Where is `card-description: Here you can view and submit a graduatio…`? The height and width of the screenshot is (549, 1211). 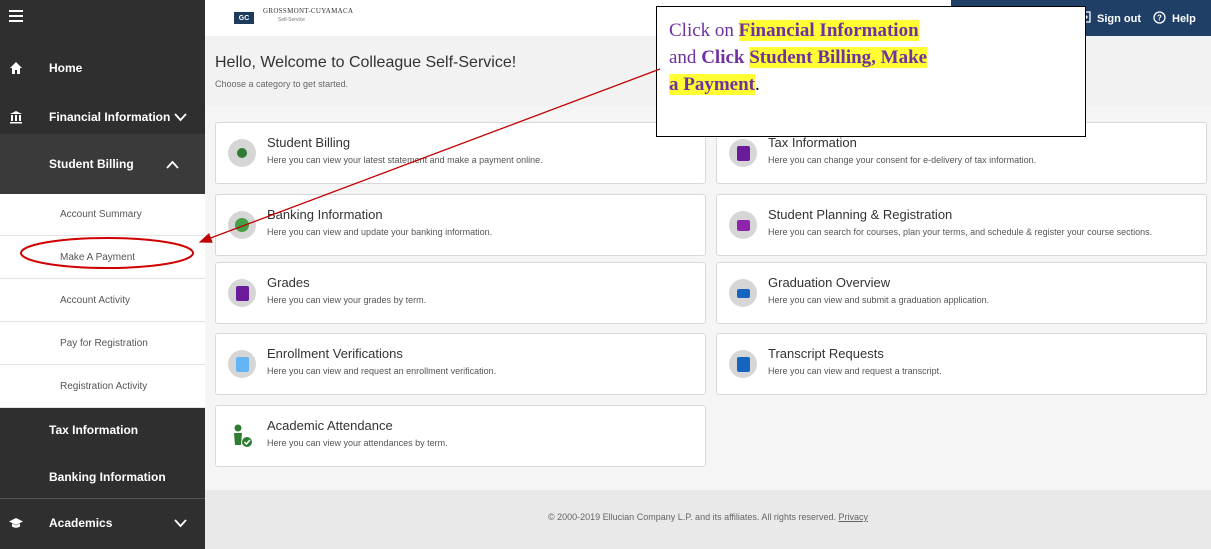 card-description: Here you can view and submit a graduatio… is located at coordinates (879, 300).